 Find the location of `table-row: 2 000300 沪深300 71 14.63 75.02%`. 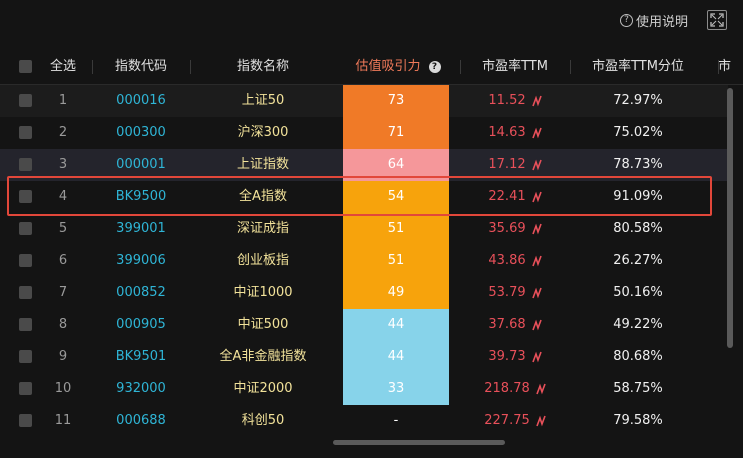

table-row: 2 000300 沪深300 71 14.63 75.02% is located at coordinates (364, 133).